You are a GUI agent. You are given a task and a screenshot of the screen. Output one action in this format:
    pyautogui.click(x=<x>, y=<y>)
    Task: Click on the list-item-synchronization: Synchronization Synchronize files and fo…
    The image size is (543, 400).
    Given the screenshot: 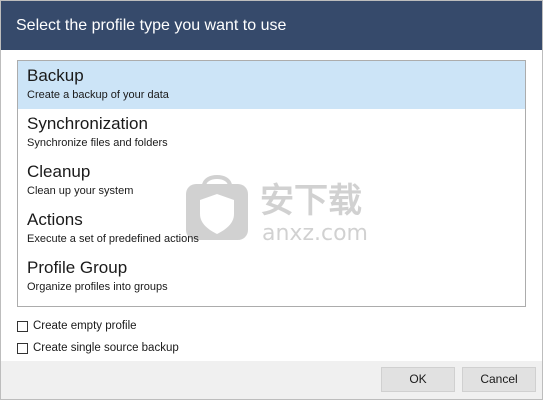 What is the action you would take?
    pyautogui.click(x=271, y=133)
    